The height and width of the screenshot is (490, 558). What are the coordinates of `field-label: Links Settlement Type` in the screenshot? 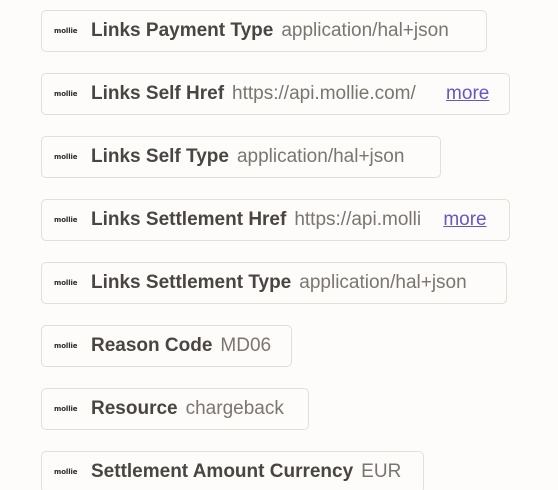 It's located at (191, 282).